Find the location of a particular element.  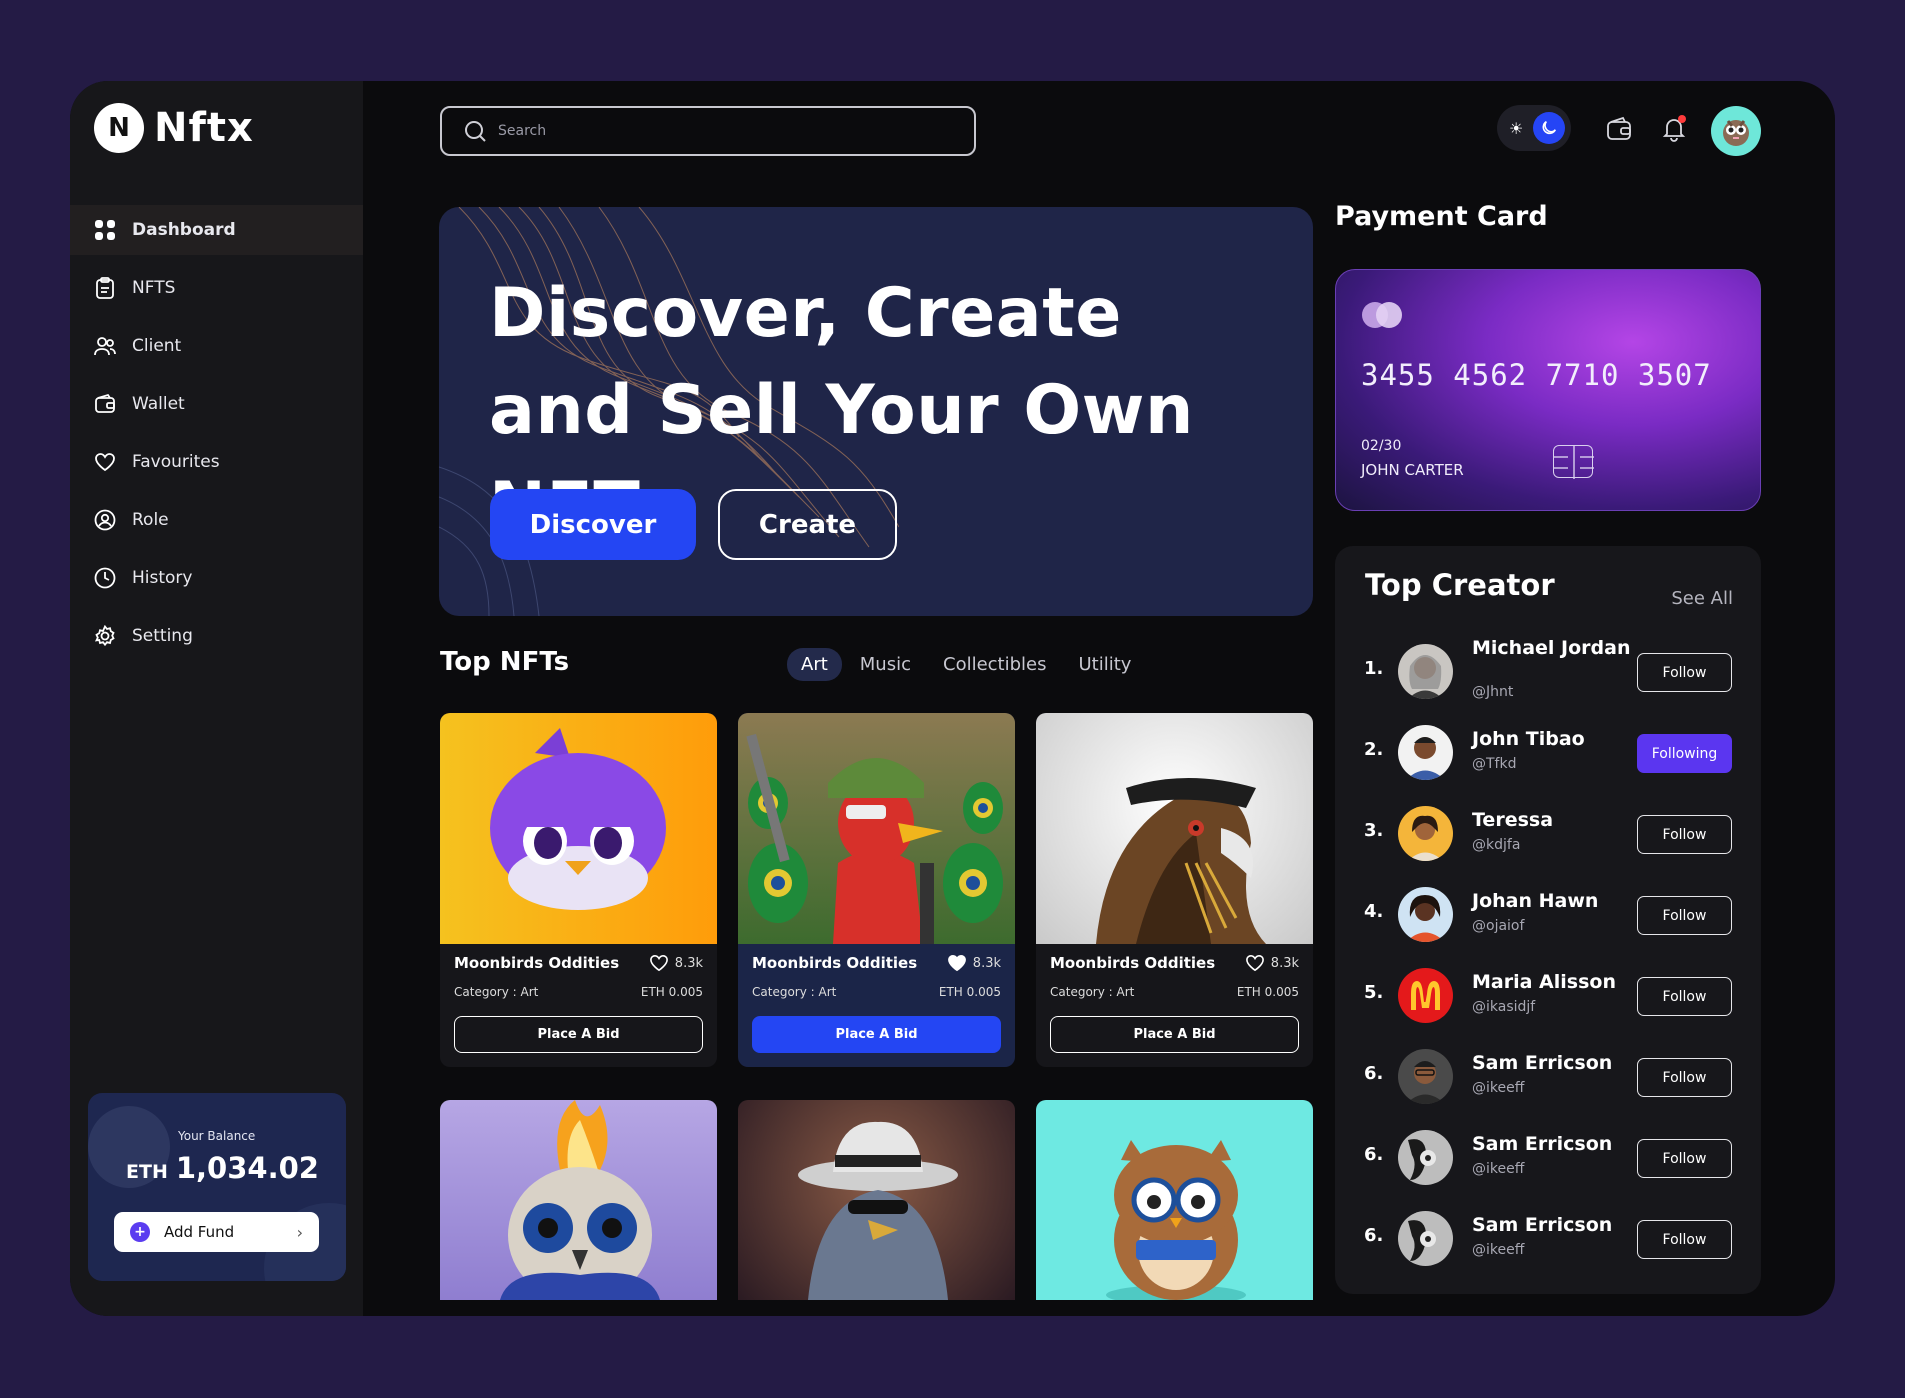

creator-name: Maria Alisson is located at coordinates (1544, 982).